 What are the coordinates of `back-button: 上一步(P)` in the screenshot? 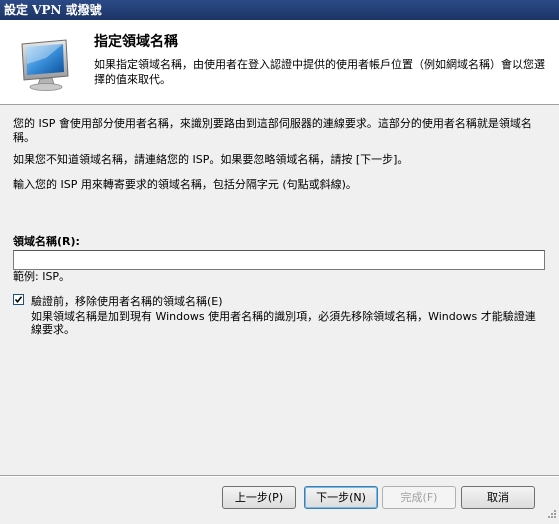 It's located at (259, 497).